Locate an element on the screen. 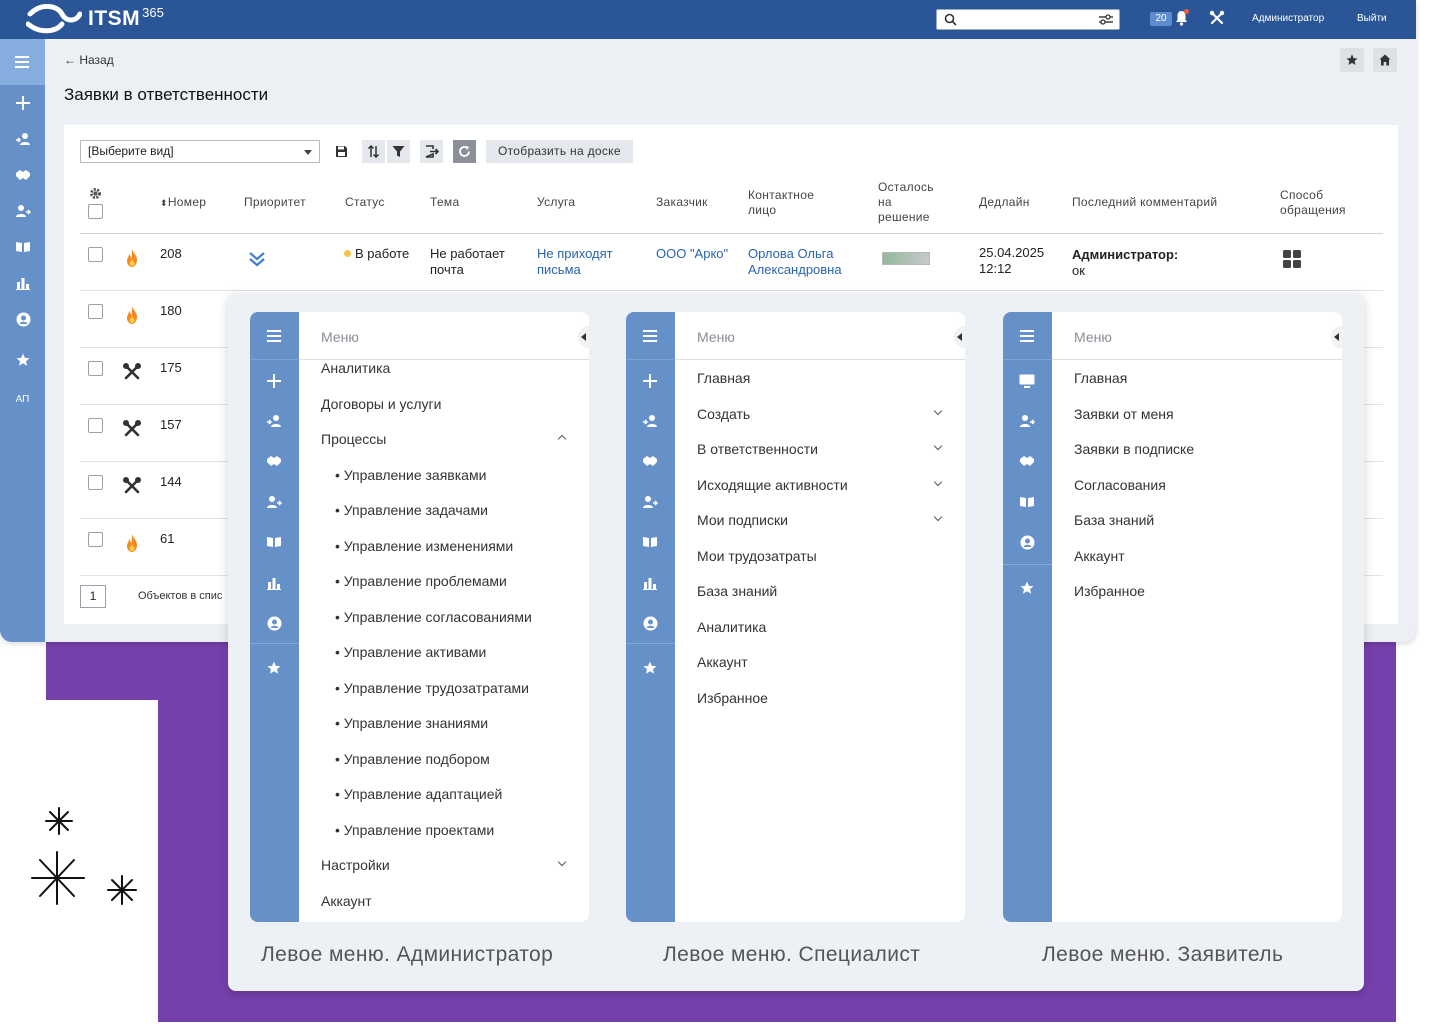  tools-icon is located at coordinates (1217, 18).